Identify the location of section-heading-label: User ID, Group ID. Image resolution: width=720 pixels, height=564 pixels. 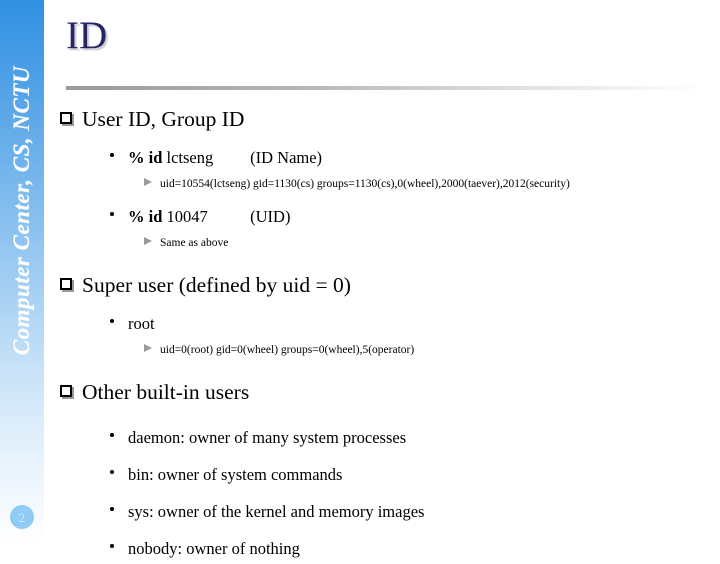
(163, 119).